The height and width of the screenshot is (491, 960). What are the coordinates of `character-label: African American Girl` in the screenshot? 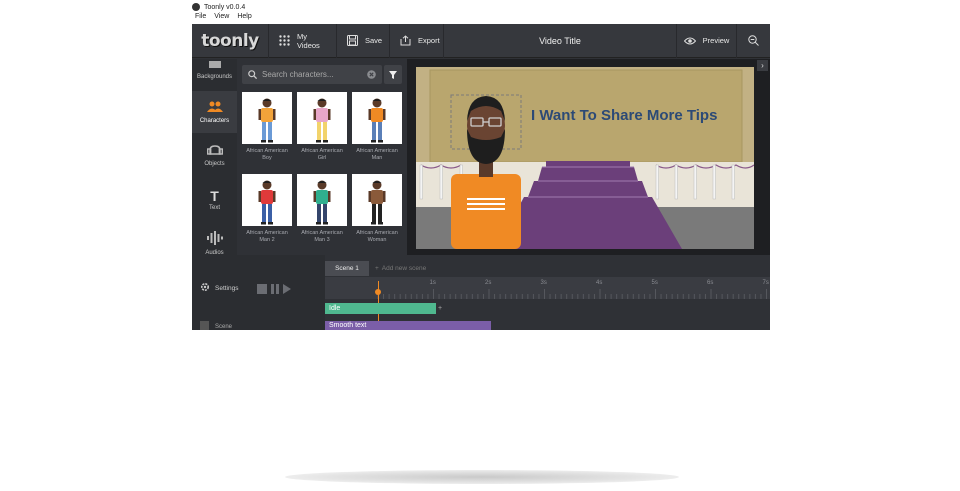 It's located at (322, 154).